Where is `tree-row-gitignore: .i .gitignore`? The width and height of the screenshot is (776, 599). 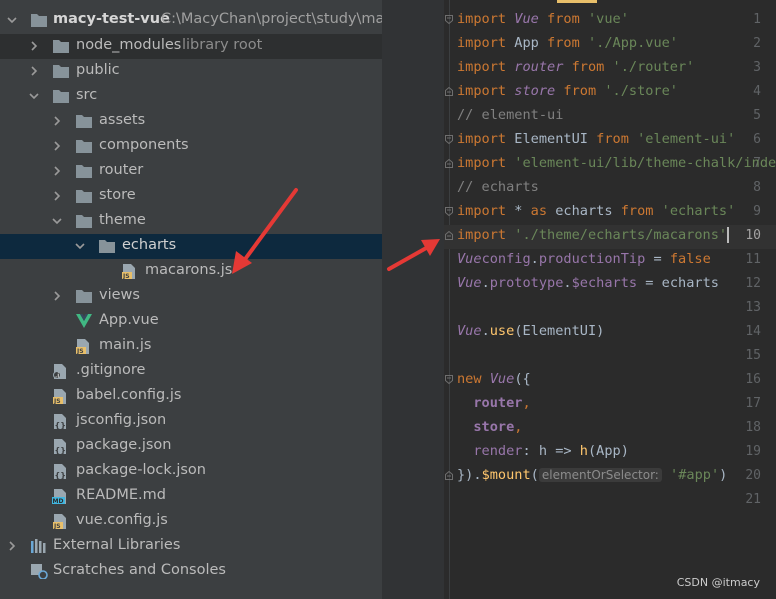
tree-row-gitignore: .i .gitignore is located at coordinates (191, 371).